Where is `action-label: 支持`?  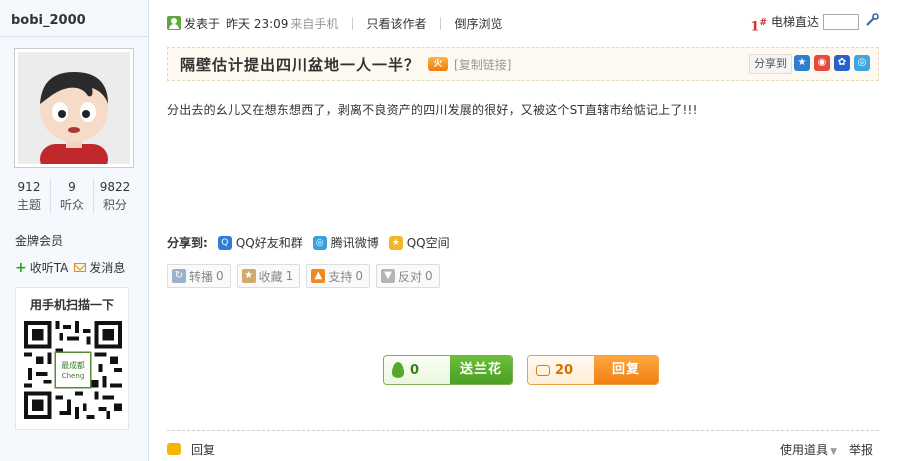
action-label: 支持 is located at coordinates (340, 276).